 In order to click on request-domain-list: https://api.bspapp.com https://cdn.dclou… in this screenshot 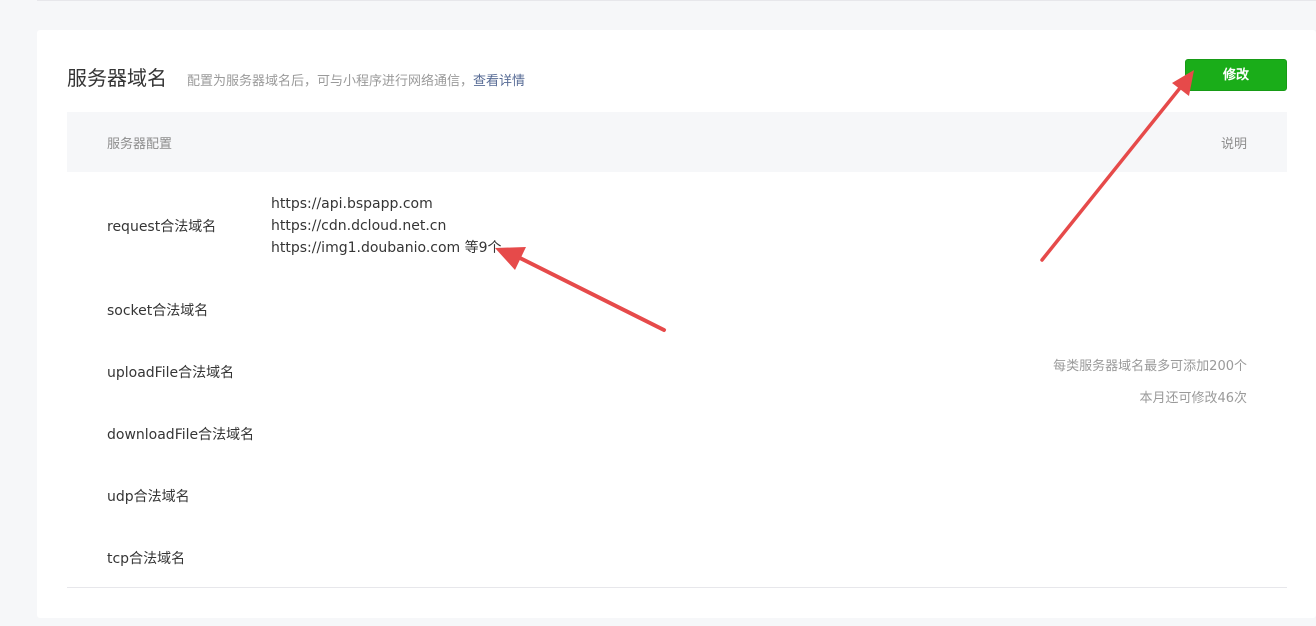, I will do `click(386, 226)`.